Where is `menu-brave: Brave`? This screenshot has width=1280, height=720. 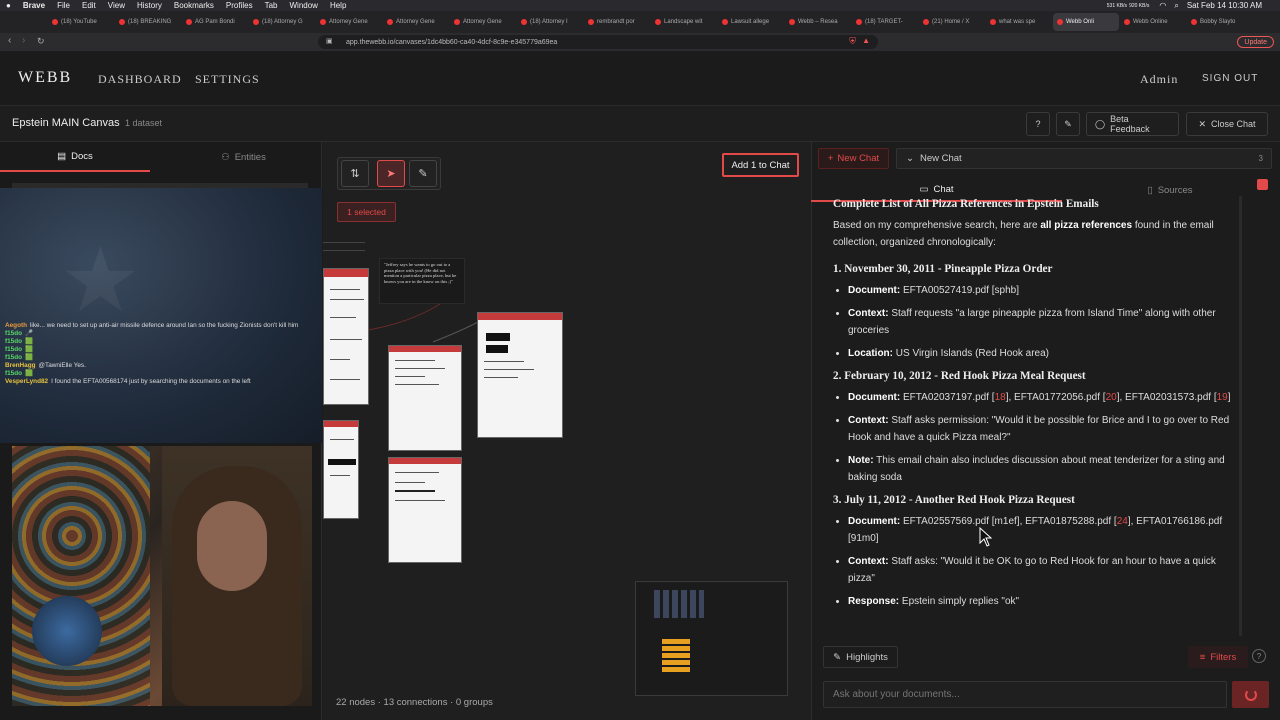
menu-brave: Brave is located at coordinates (34, 5).